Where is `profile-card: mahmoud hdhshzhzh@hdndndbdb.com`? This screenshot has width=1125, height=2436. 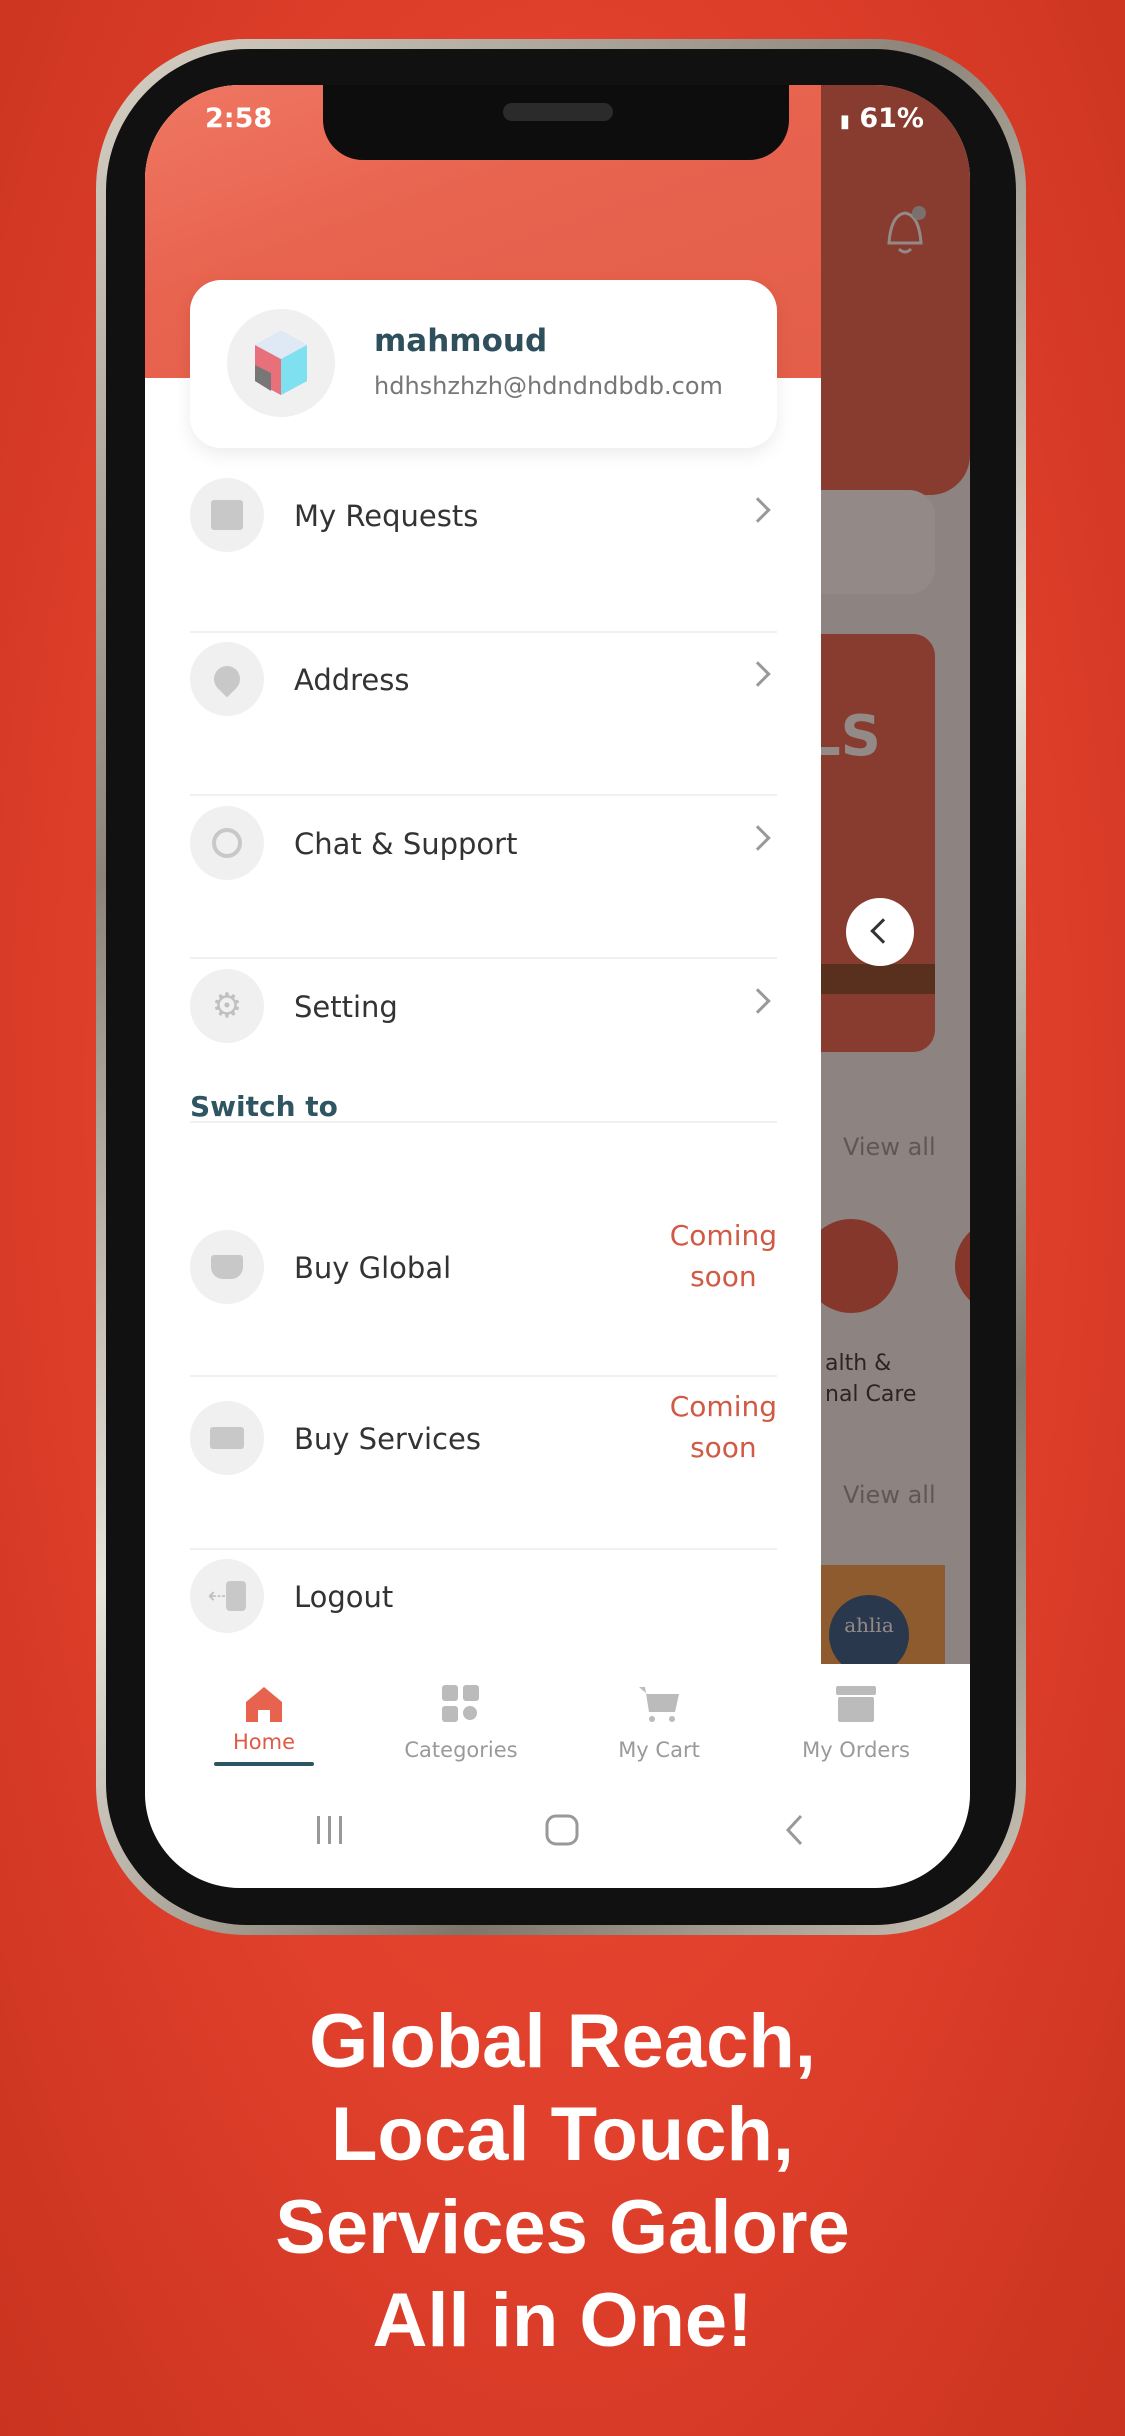 profile-card: mahmoud hdhshzhzh@hdndndbdb.com is located at coordinates (483, 364).